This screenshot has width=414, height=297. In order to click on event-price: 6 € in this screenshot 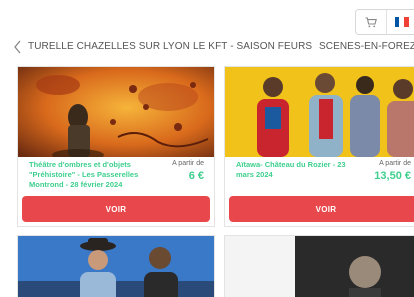, I will do `click(196, 176)`.